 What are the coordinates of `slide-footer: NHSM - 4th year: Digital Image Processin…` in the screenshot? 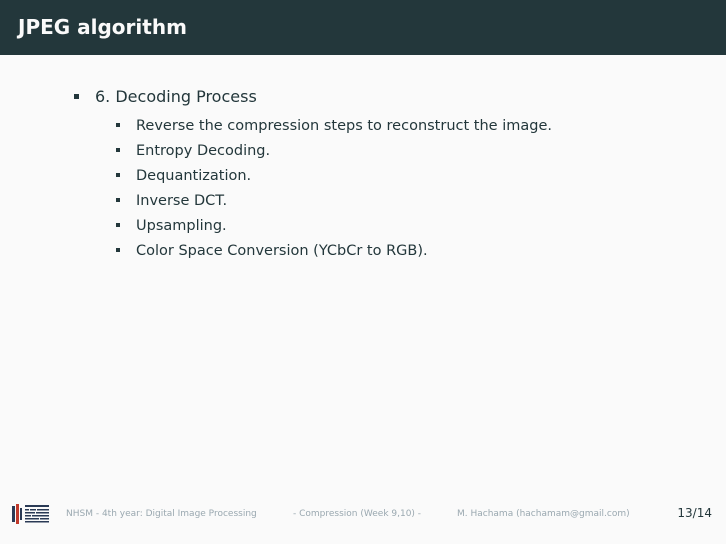 It's located at (363, 515).